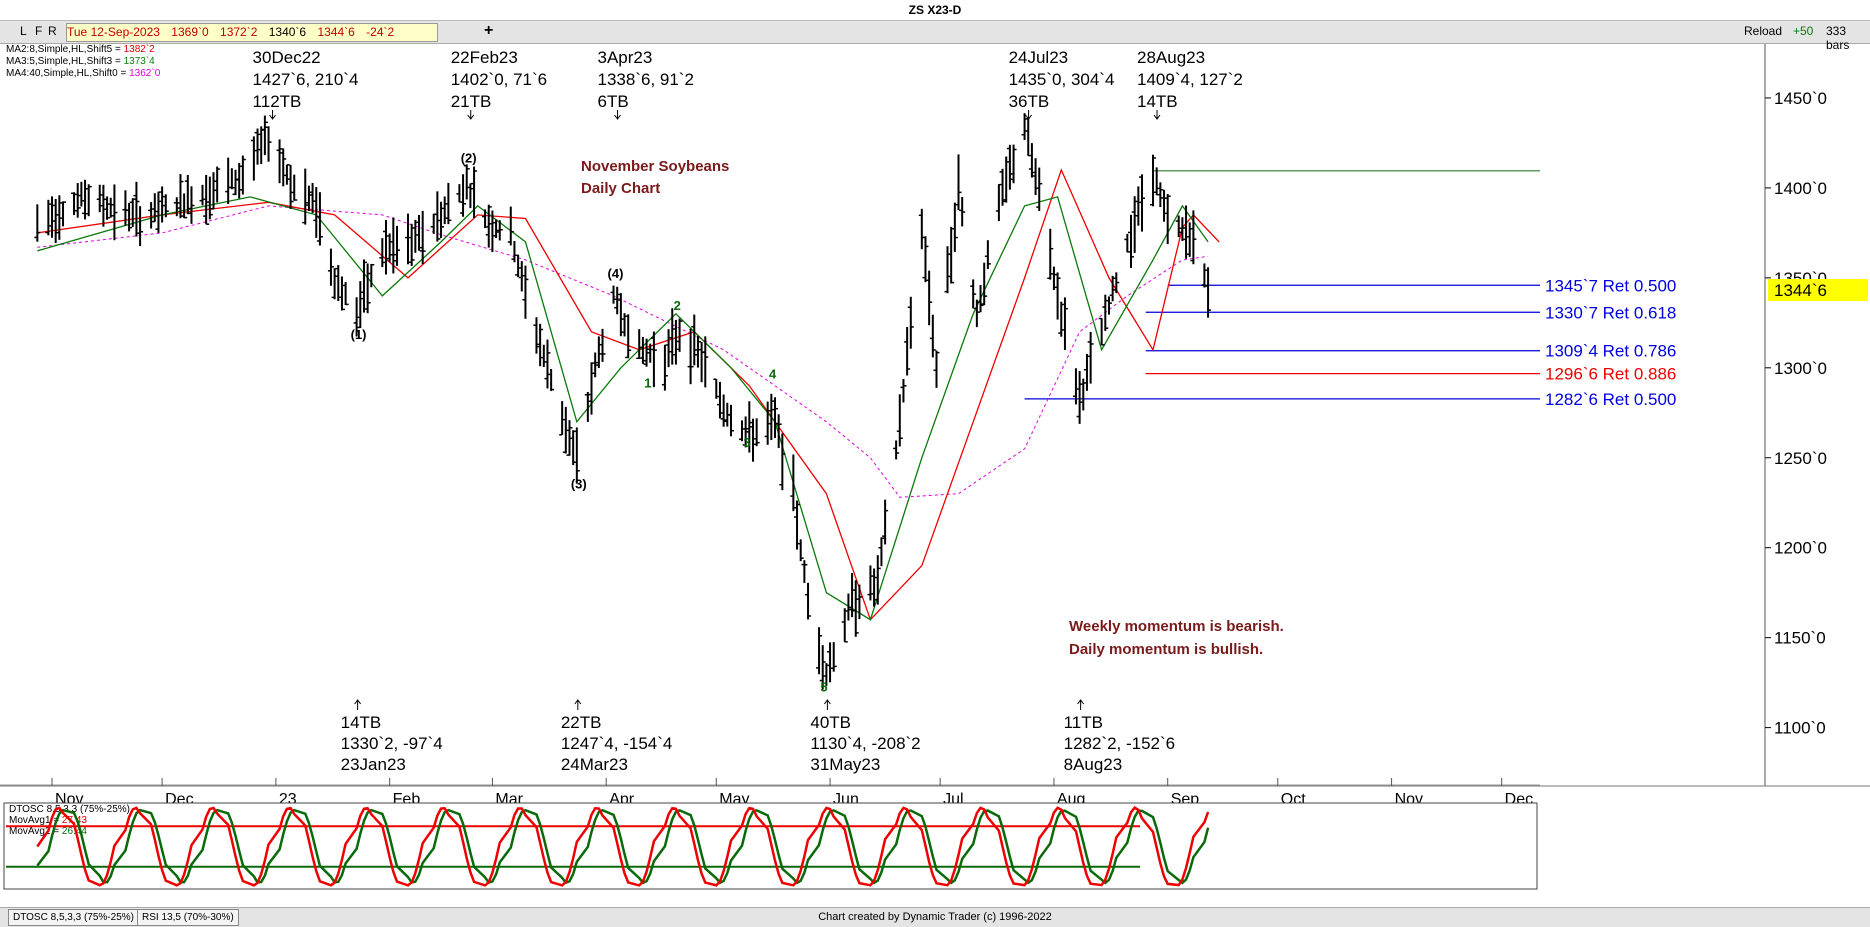 The height and width of the screenshot is (927, 1870). Describe the element at coordinates (1083, 722) in the screenshot. I see `bottom-annotation-line: 11TB` at that location.